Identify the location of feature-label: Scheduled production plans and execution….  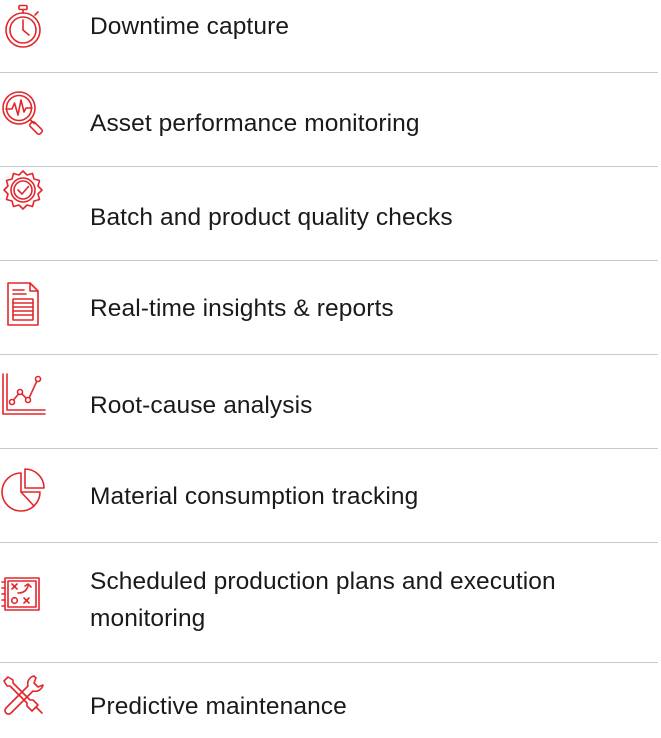
(323, 600).